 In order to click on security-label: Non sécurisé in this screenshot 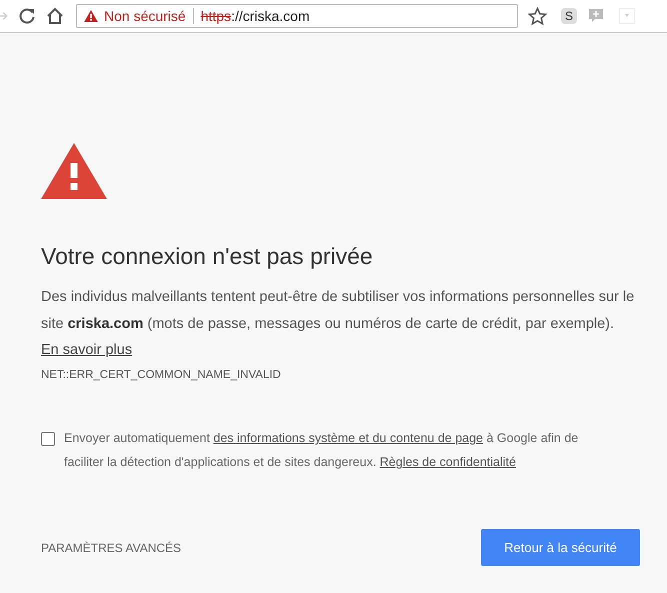, I will do `click(145, 16)`.